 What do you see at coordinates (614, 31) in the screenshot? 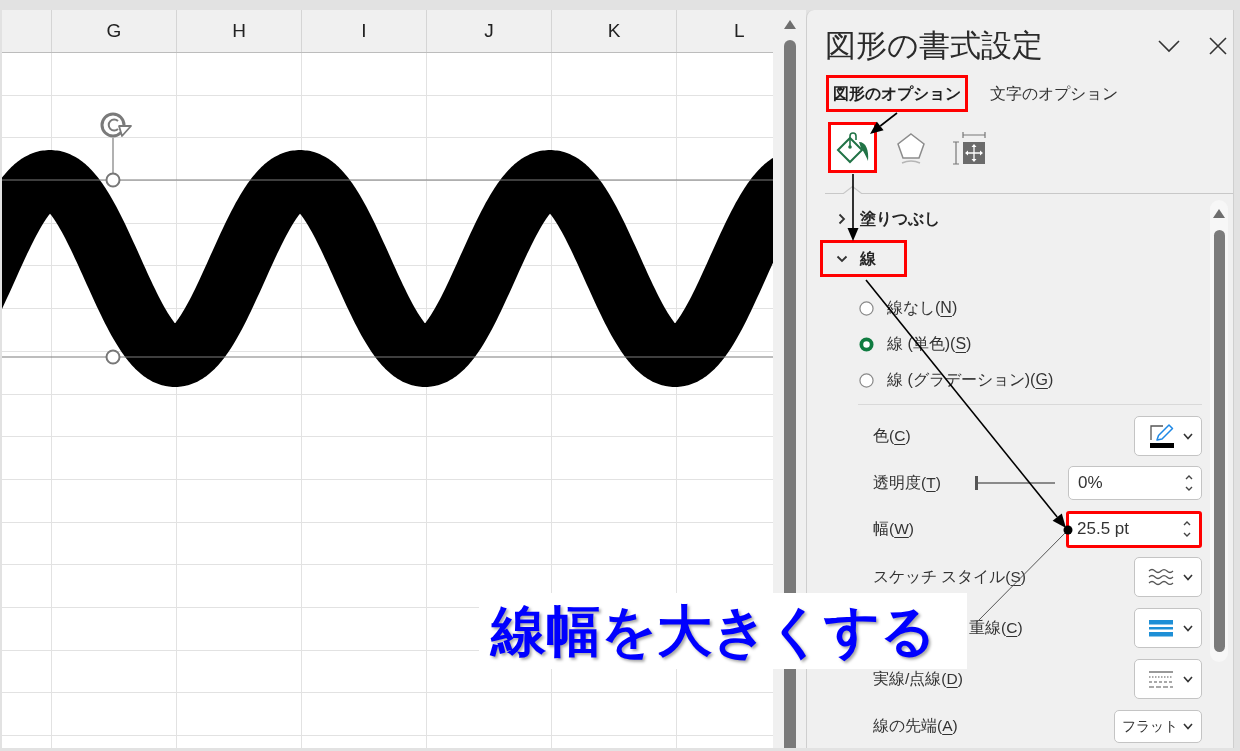
I see `column-header: K` at bounding box center [614, 31].